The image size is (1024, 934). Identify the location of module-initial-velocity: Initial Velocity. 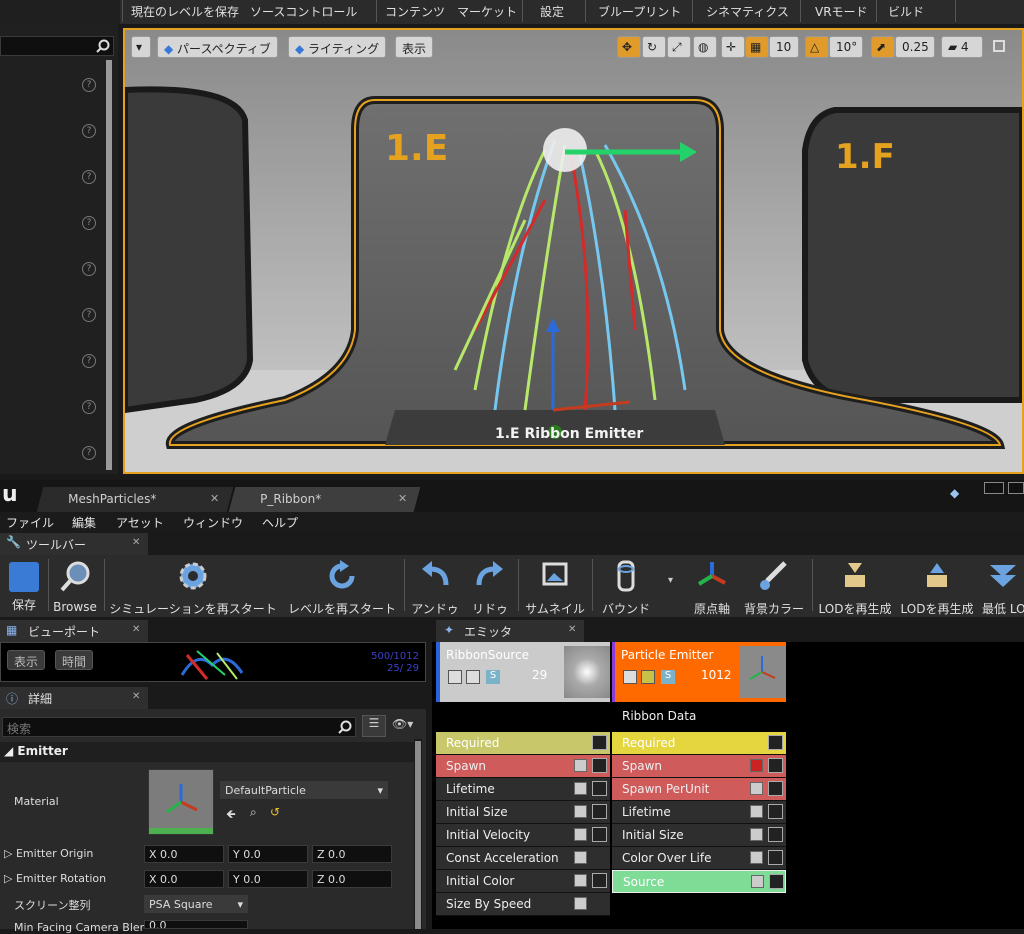
(523, 835).